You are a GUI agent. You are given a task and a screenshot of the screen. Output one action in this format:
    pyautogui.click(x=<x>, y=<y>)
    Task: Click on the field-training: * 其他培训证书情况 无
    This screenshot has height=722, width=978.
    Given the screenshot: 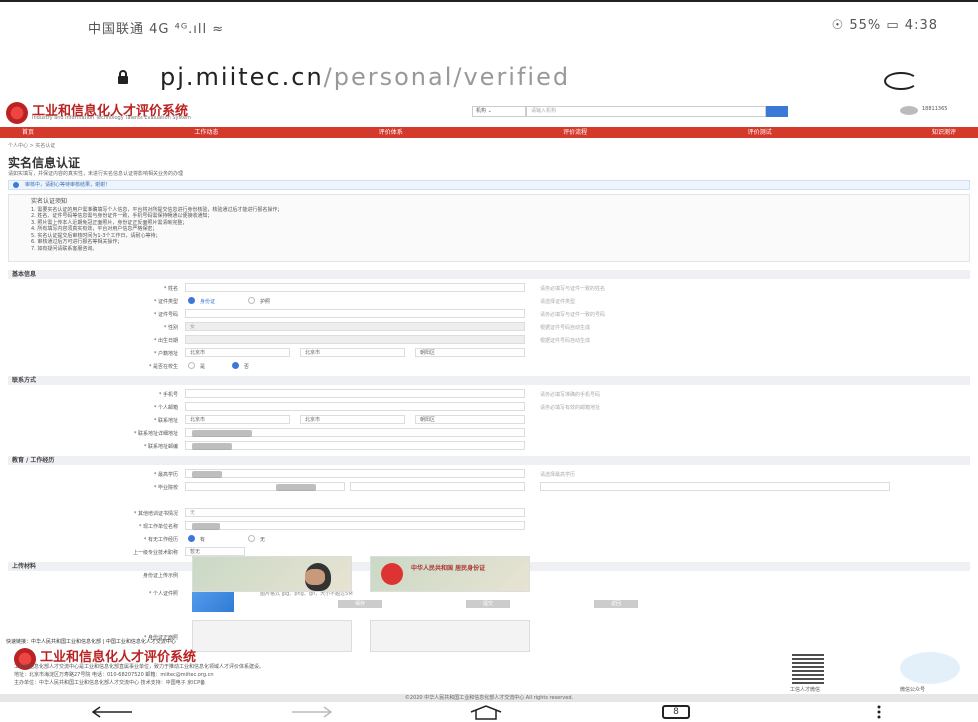 What is the action you would take?
    pyautogui.click(x=489, y=513)
    